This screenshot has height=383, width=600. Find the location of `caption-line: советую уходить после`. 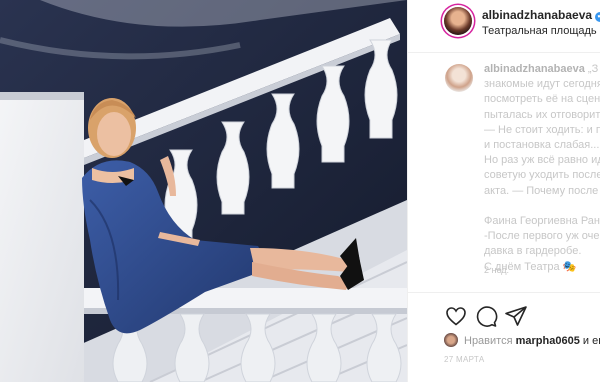

caption-line: советую уходить после is located at coordinates (542, 175).